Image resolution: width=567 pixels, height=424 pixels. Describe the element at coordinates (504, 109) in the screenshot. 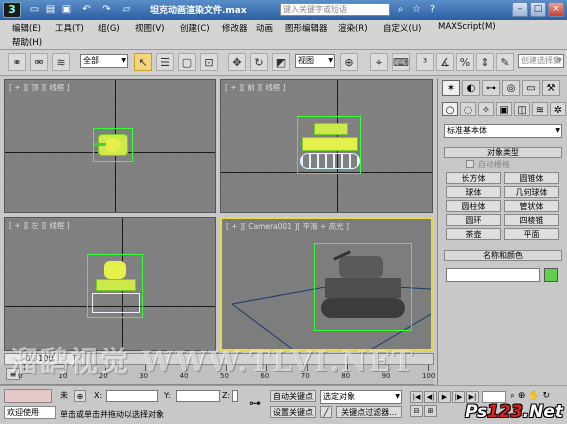

I see `cameras-icon: ▣` at that location.